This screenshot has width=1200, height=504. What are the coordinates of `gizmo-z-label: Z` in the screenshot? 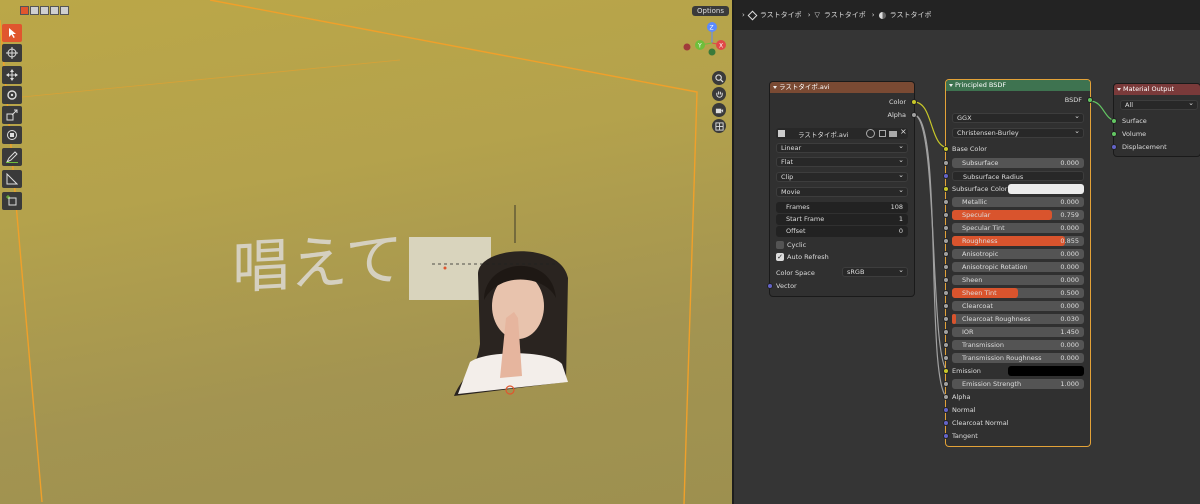 It's located at (712, 28).